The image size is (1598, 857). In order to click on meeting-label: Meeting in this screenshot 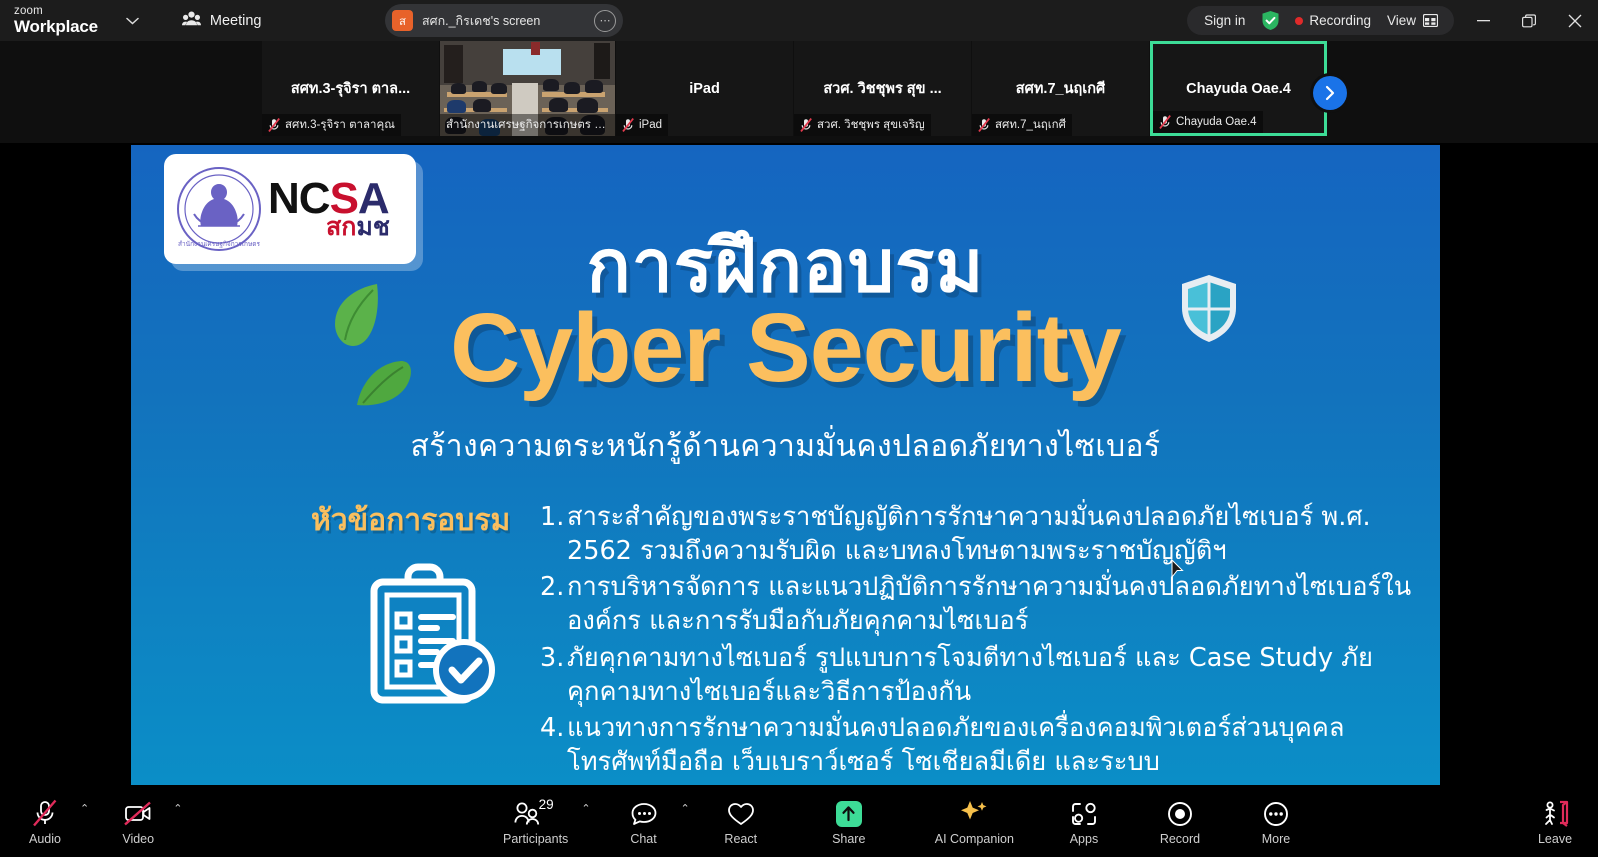, I will do `click(235, 20)`.